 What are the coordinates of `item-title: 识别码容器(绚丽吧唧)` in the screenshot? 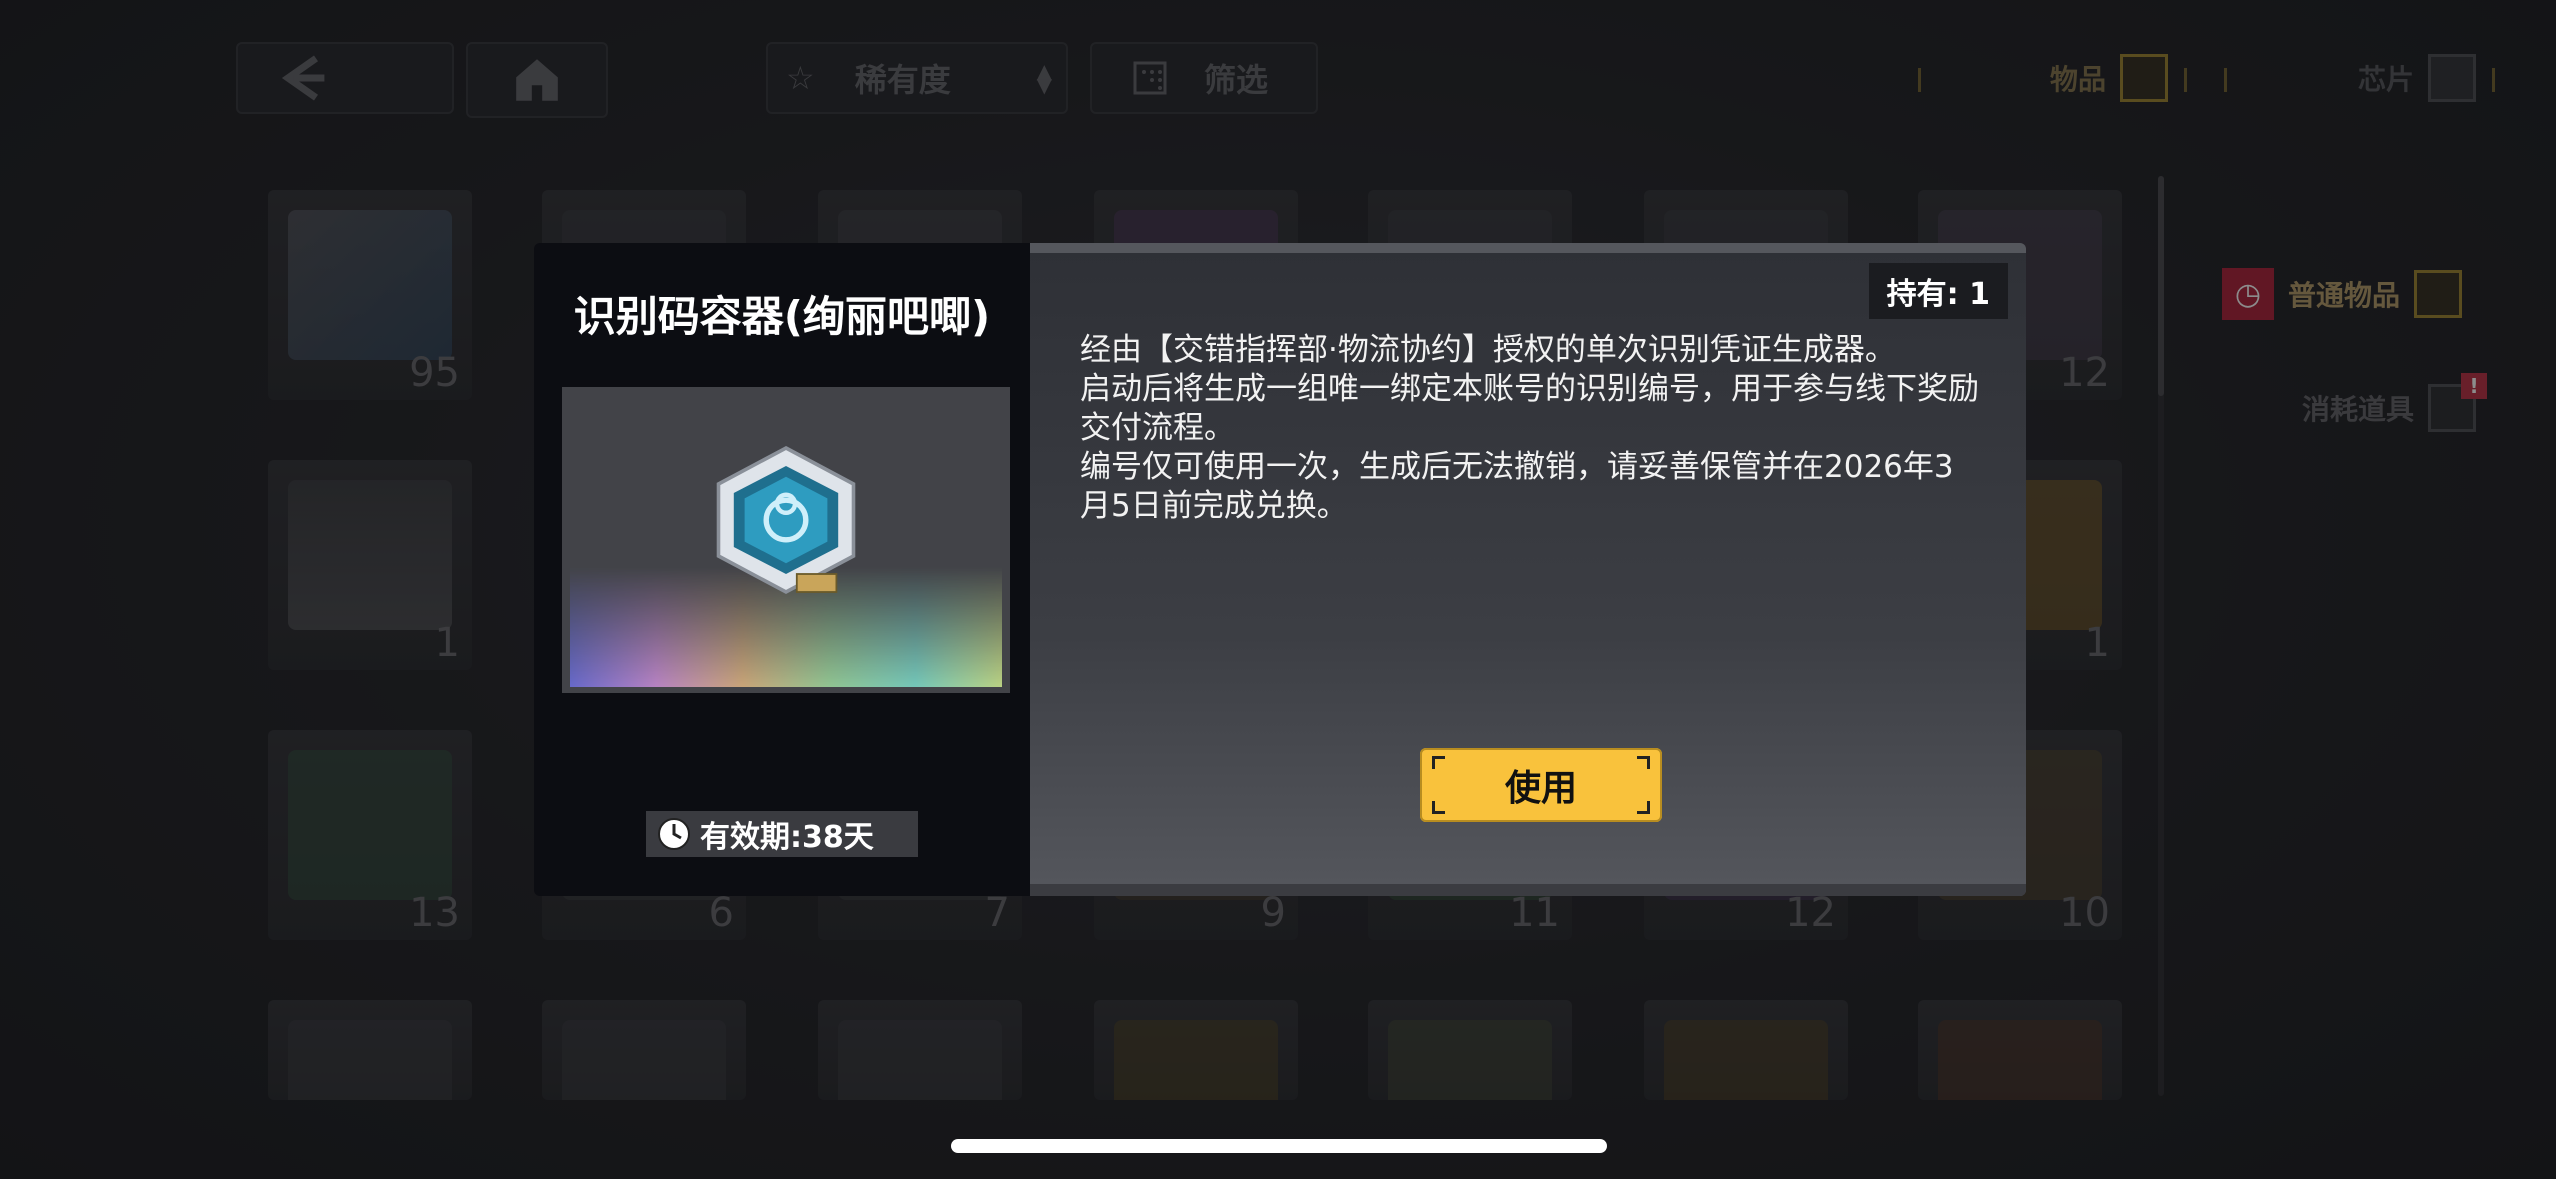 It's located at (782, 316).